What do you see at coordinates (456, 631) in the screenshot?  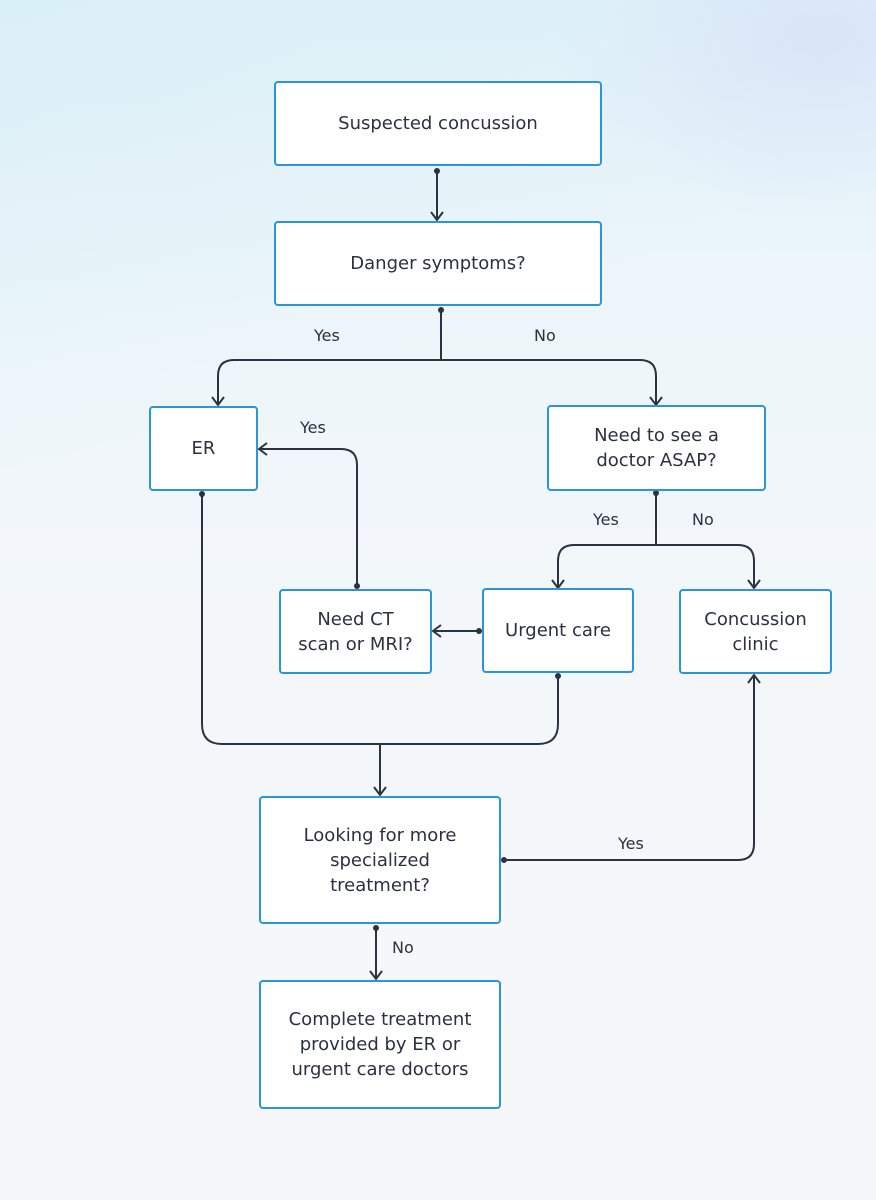 I see `edge-urgent-to-ct` at bounding box center [456, 631].